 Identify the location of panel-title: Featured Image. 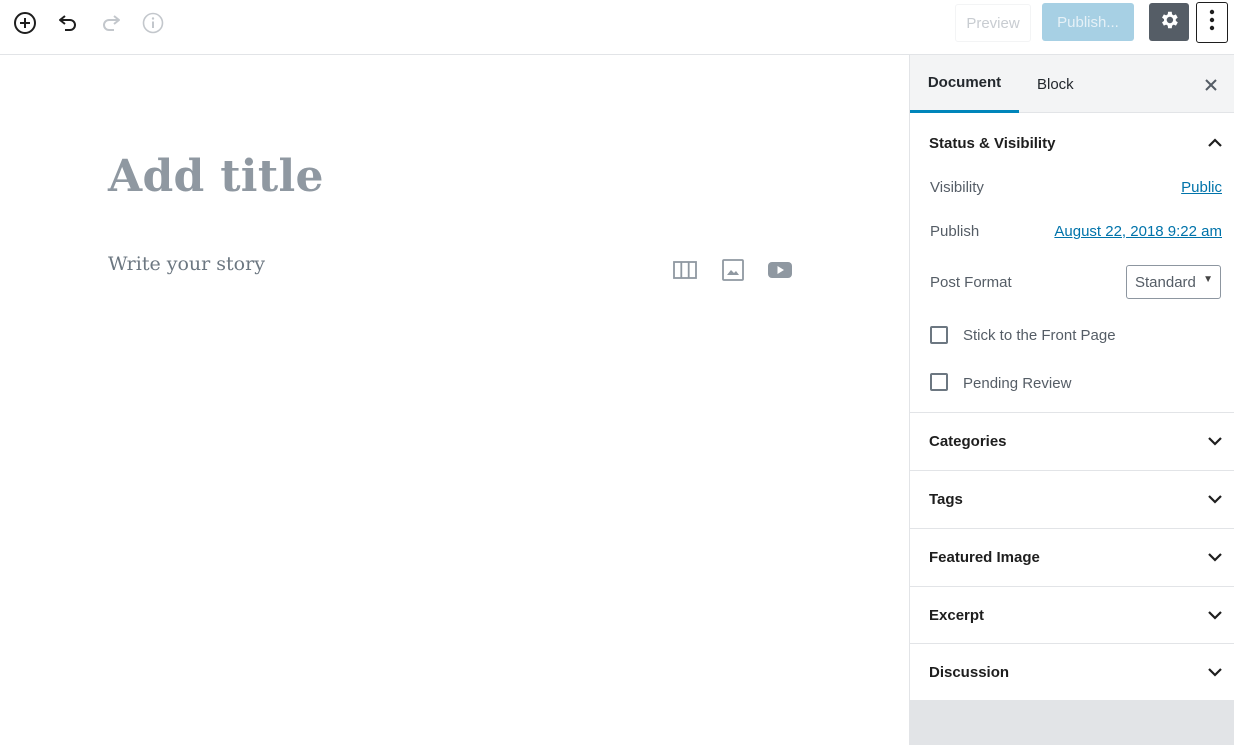
(984, 557).